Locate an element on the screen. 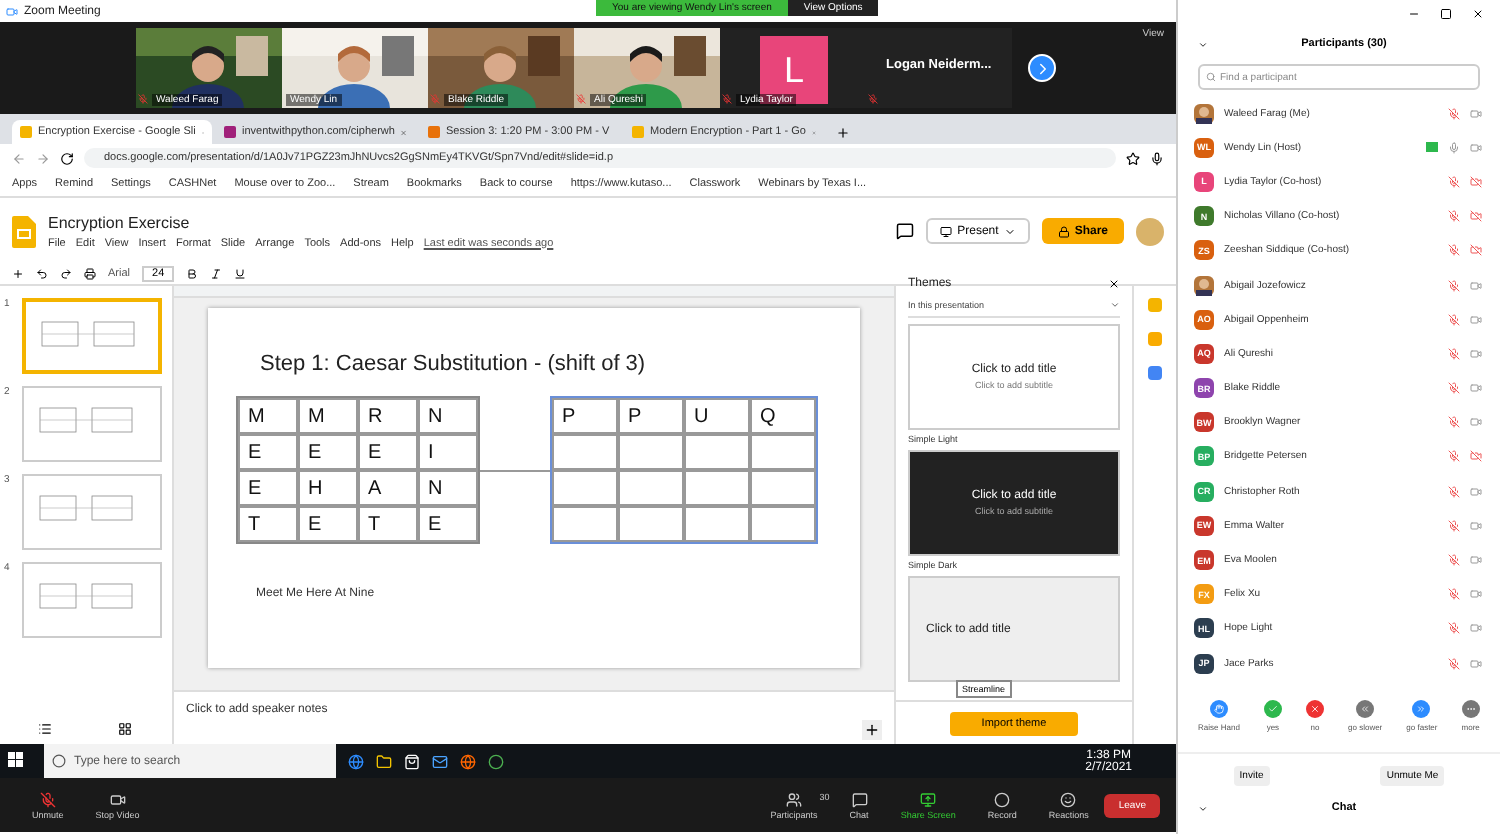  connector-line is located at coordinates (515, 470).